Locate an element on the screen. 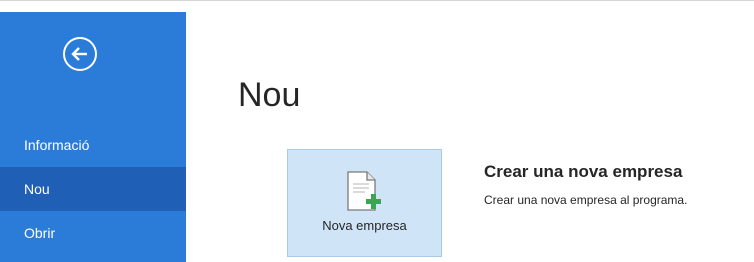 The image size is (754, 262). description-text: Crear una nova empresa al programa. is located at coordinates (586, 200).